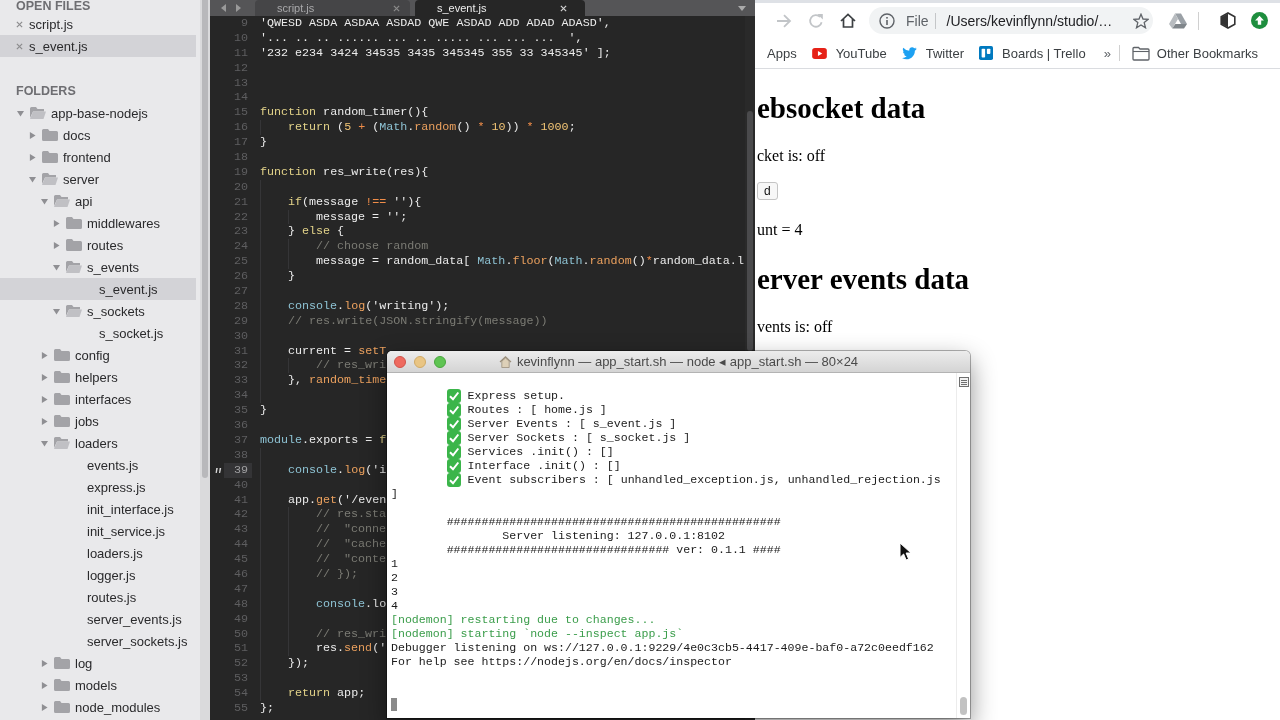 Image resolution: width=1280 pixels, height=720 pixels. Describe the element at coordinates (337, 351) in the screenshot. I see `code-line: current = setT` at that location.